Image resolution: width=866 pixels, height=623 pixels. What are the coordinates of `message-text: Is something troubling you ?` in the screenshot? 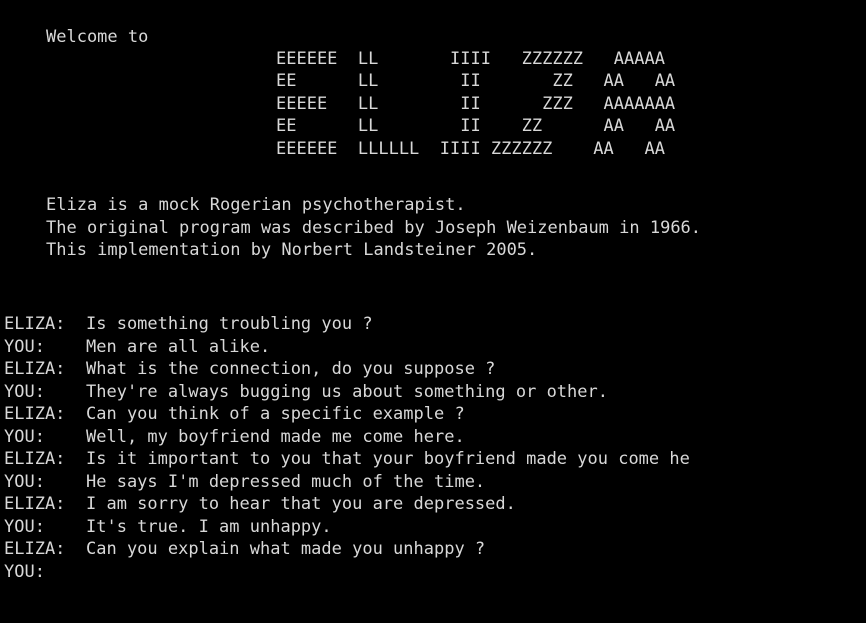 It's located at (229, 324).